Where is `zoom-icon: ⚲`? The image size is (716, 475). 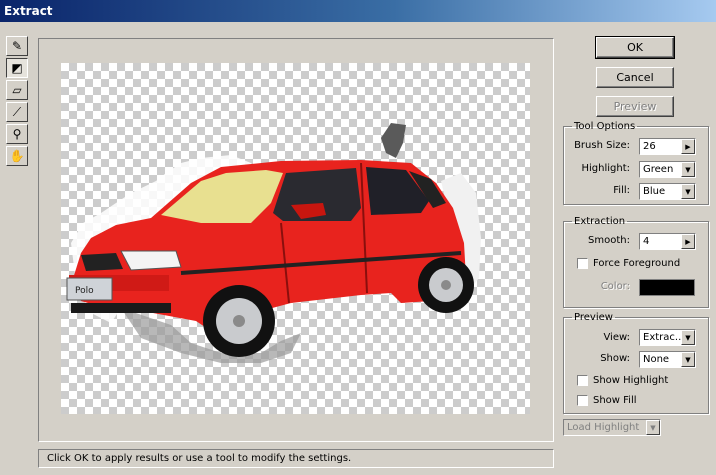 zoom-icon: ⚲ is located at coordinates (17, 134).